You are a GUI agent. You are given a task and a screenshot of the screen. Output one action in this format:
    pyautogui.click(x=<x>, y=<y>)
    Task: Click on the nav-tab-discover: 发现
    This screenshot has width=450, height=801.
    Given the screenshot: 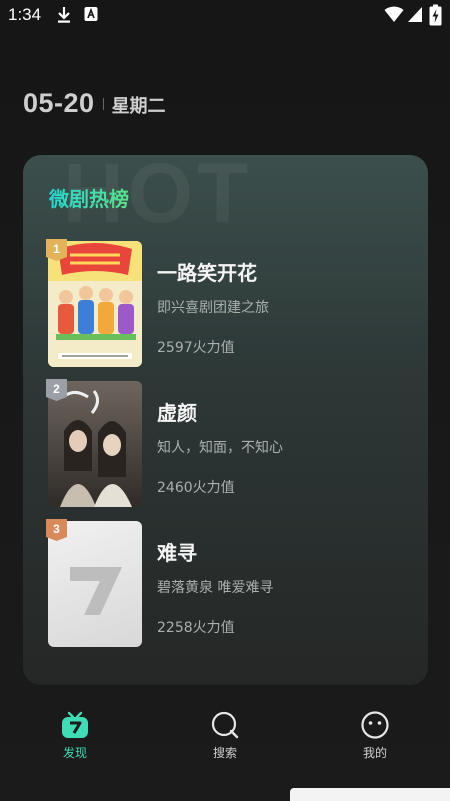 What is the action you would take?
    pyautogui.click(x=75, y=735)
    